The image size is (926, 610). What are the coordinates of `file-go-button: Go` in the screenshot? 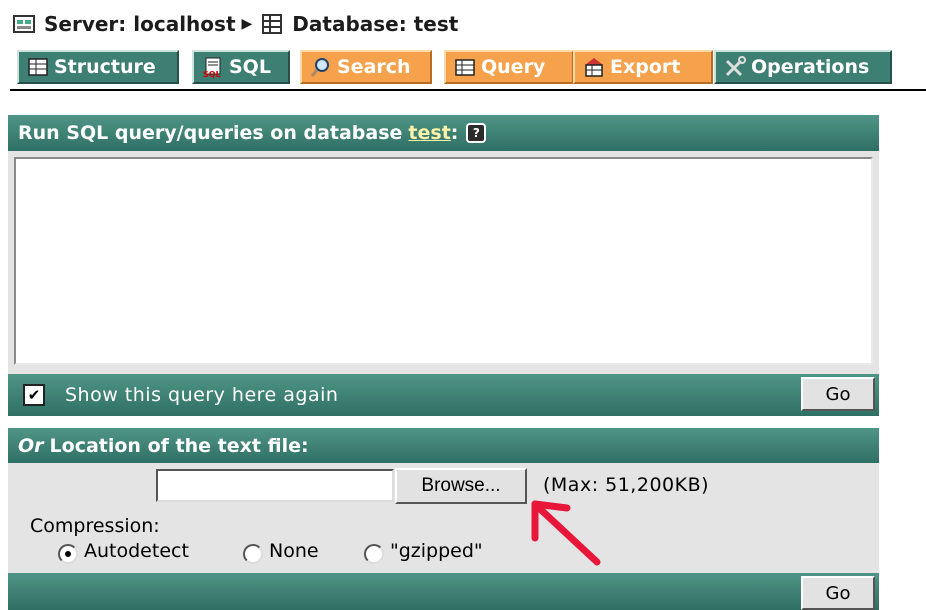 It's located at (838, 593).